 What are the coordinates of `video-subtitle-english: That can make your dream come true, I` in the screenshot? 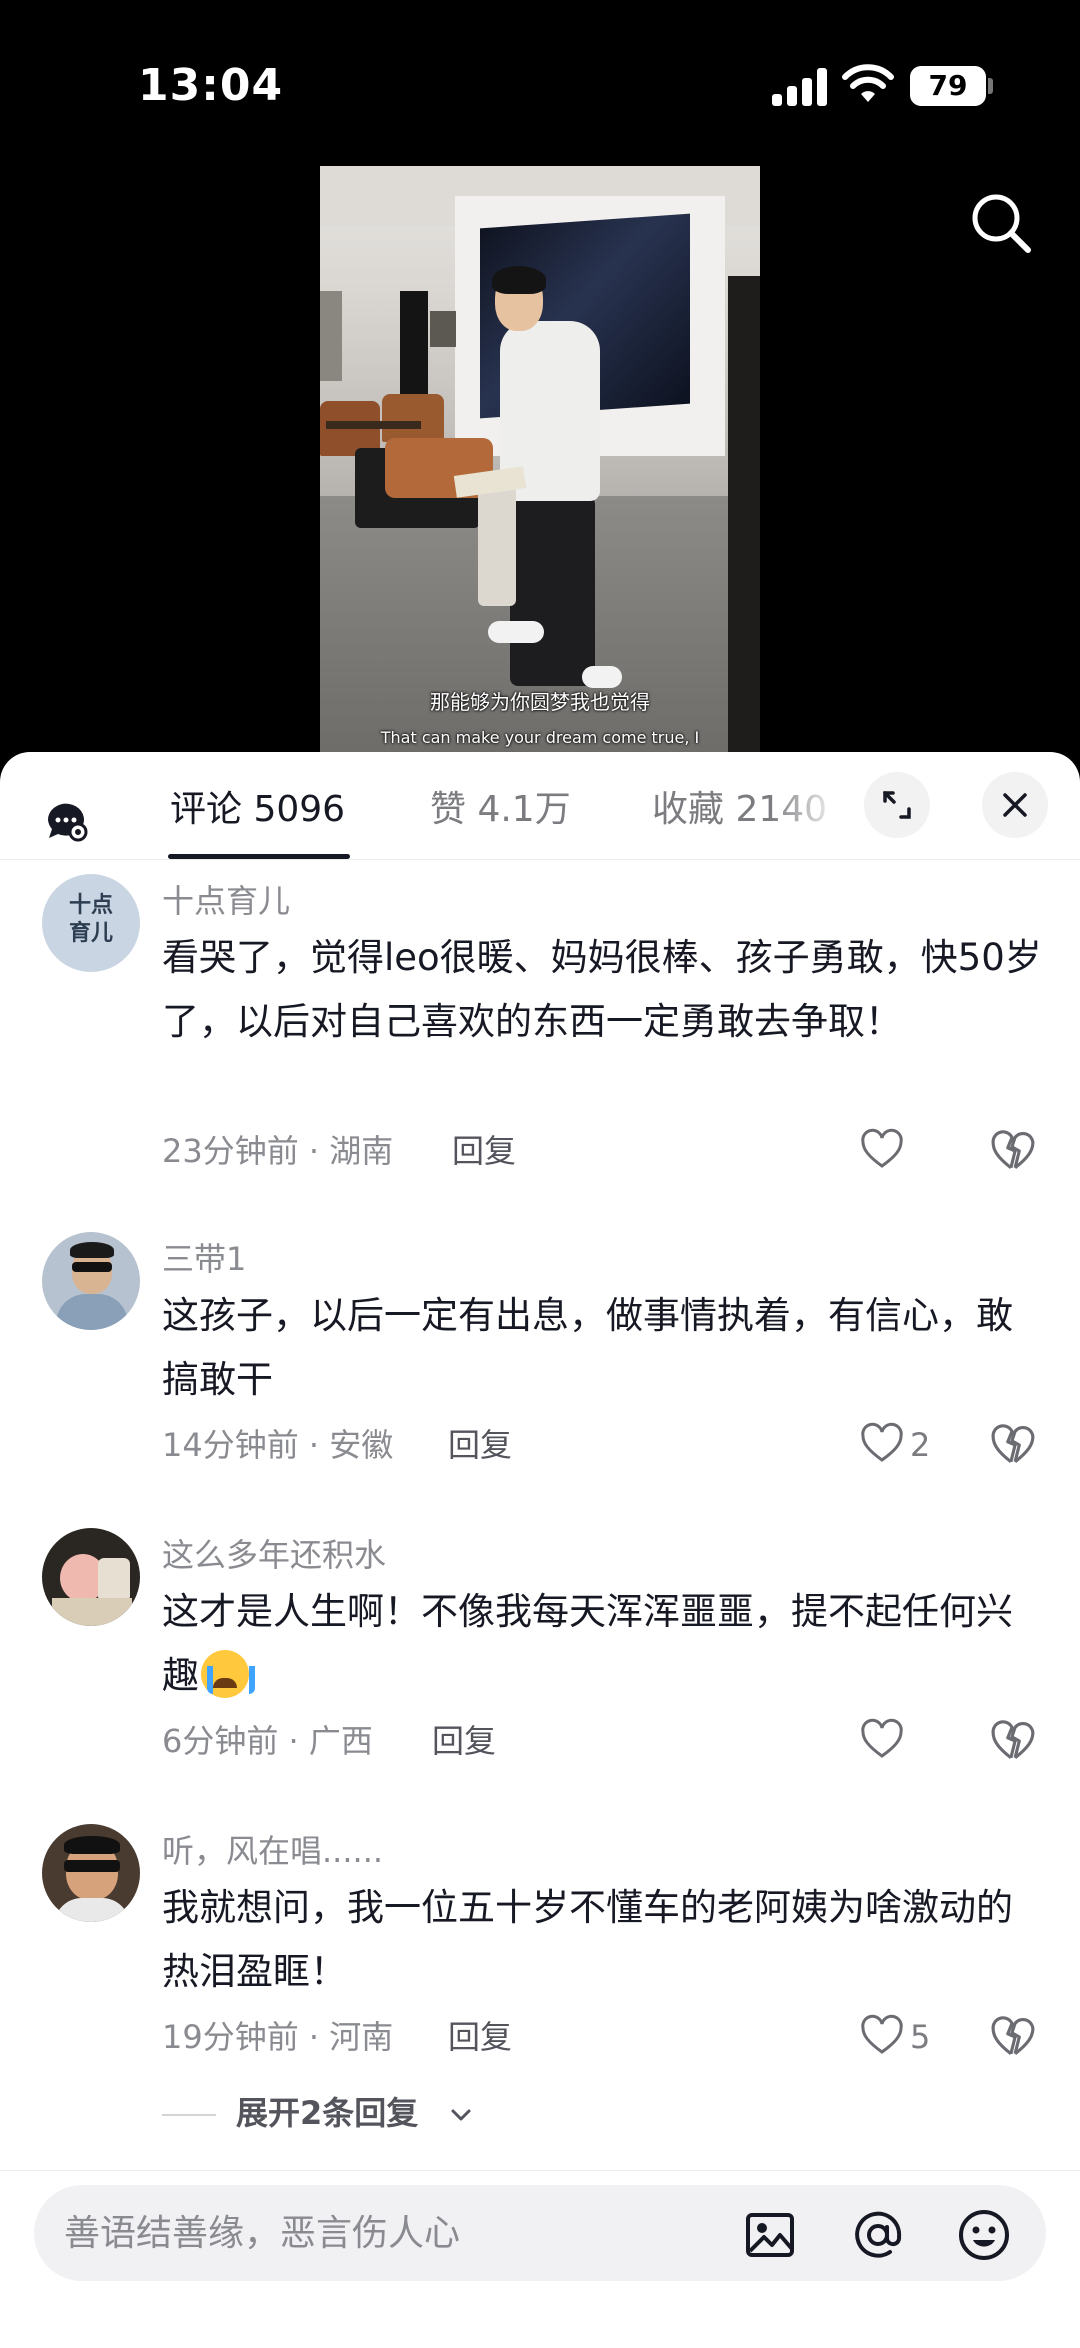 It's located at (540, 737).